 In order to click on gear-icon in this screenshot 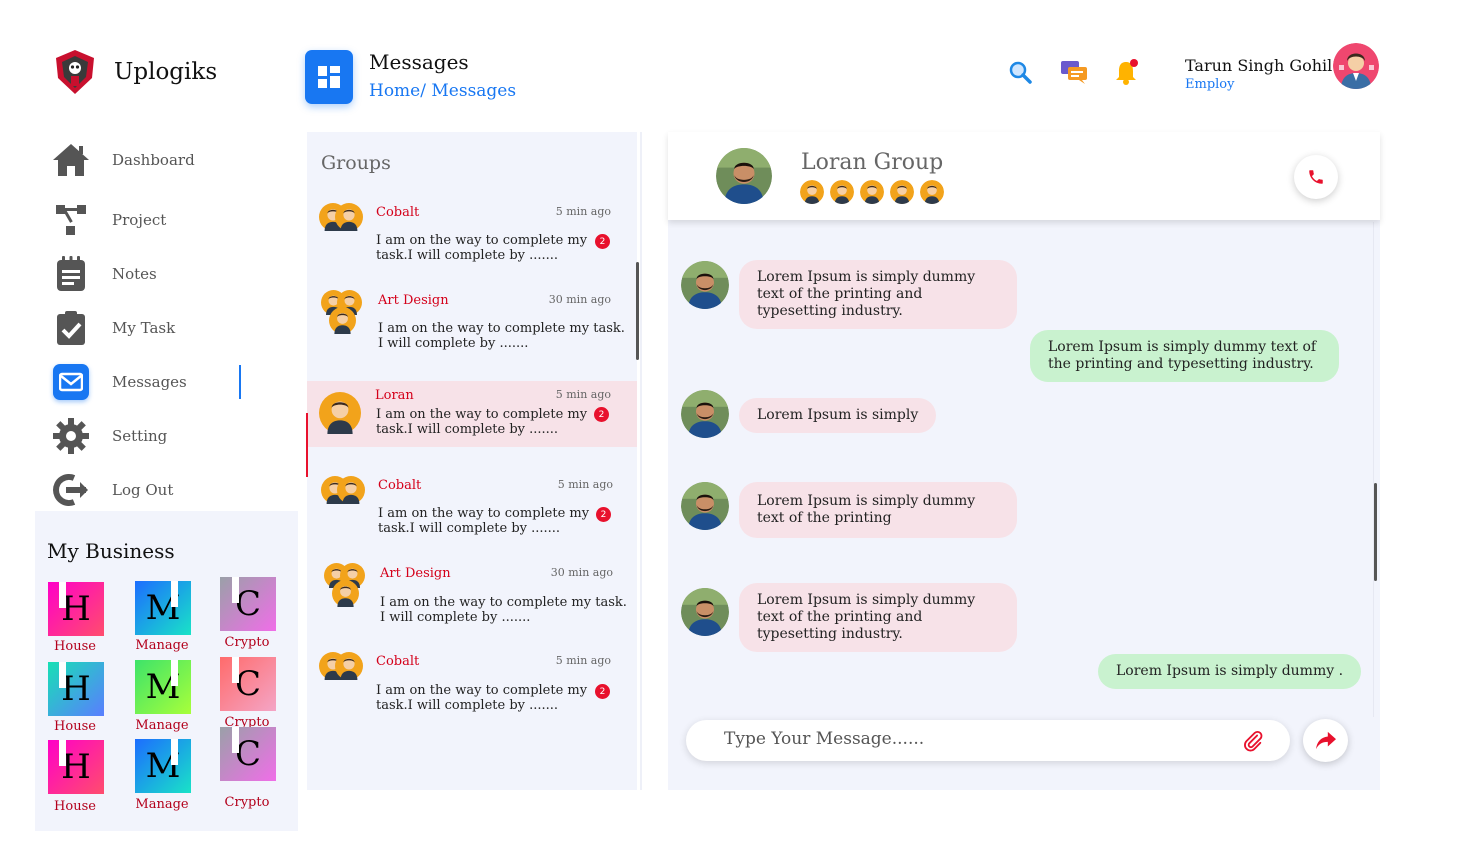, I will do `click(71, 436)`.